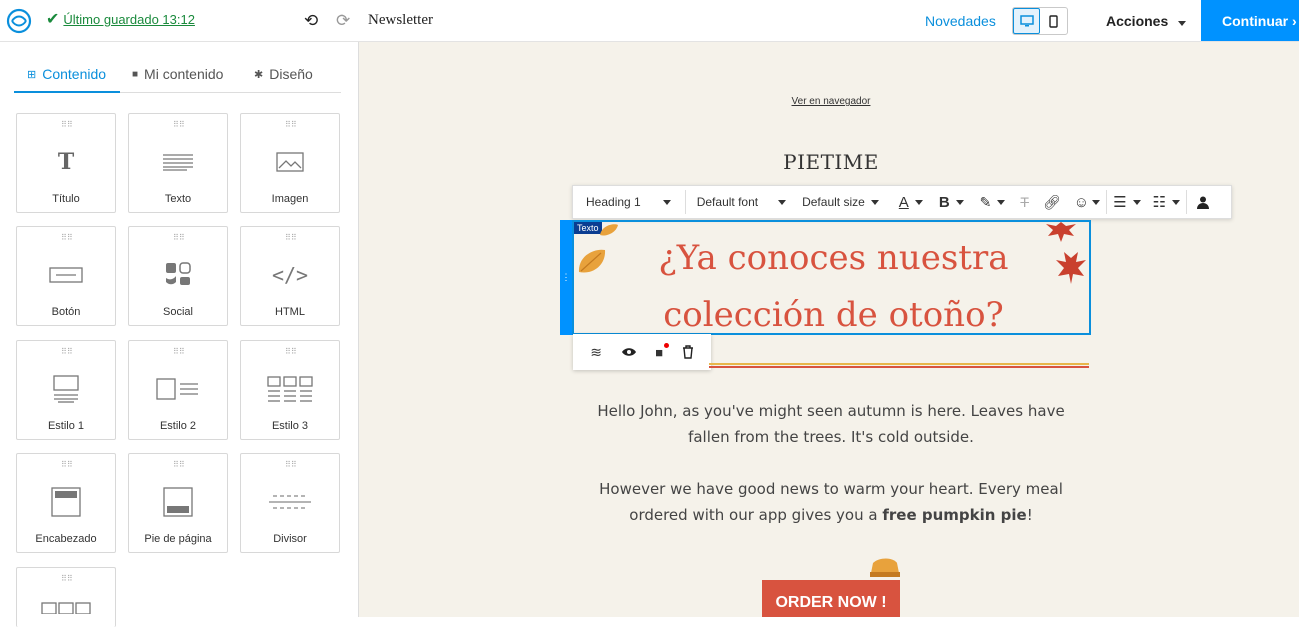 This screenshot has height=627, width=1299. What do you see at coordinates (1027, 21) in the screenshot?
I see `desktop-view-button` at bounding box center [1027, 21].